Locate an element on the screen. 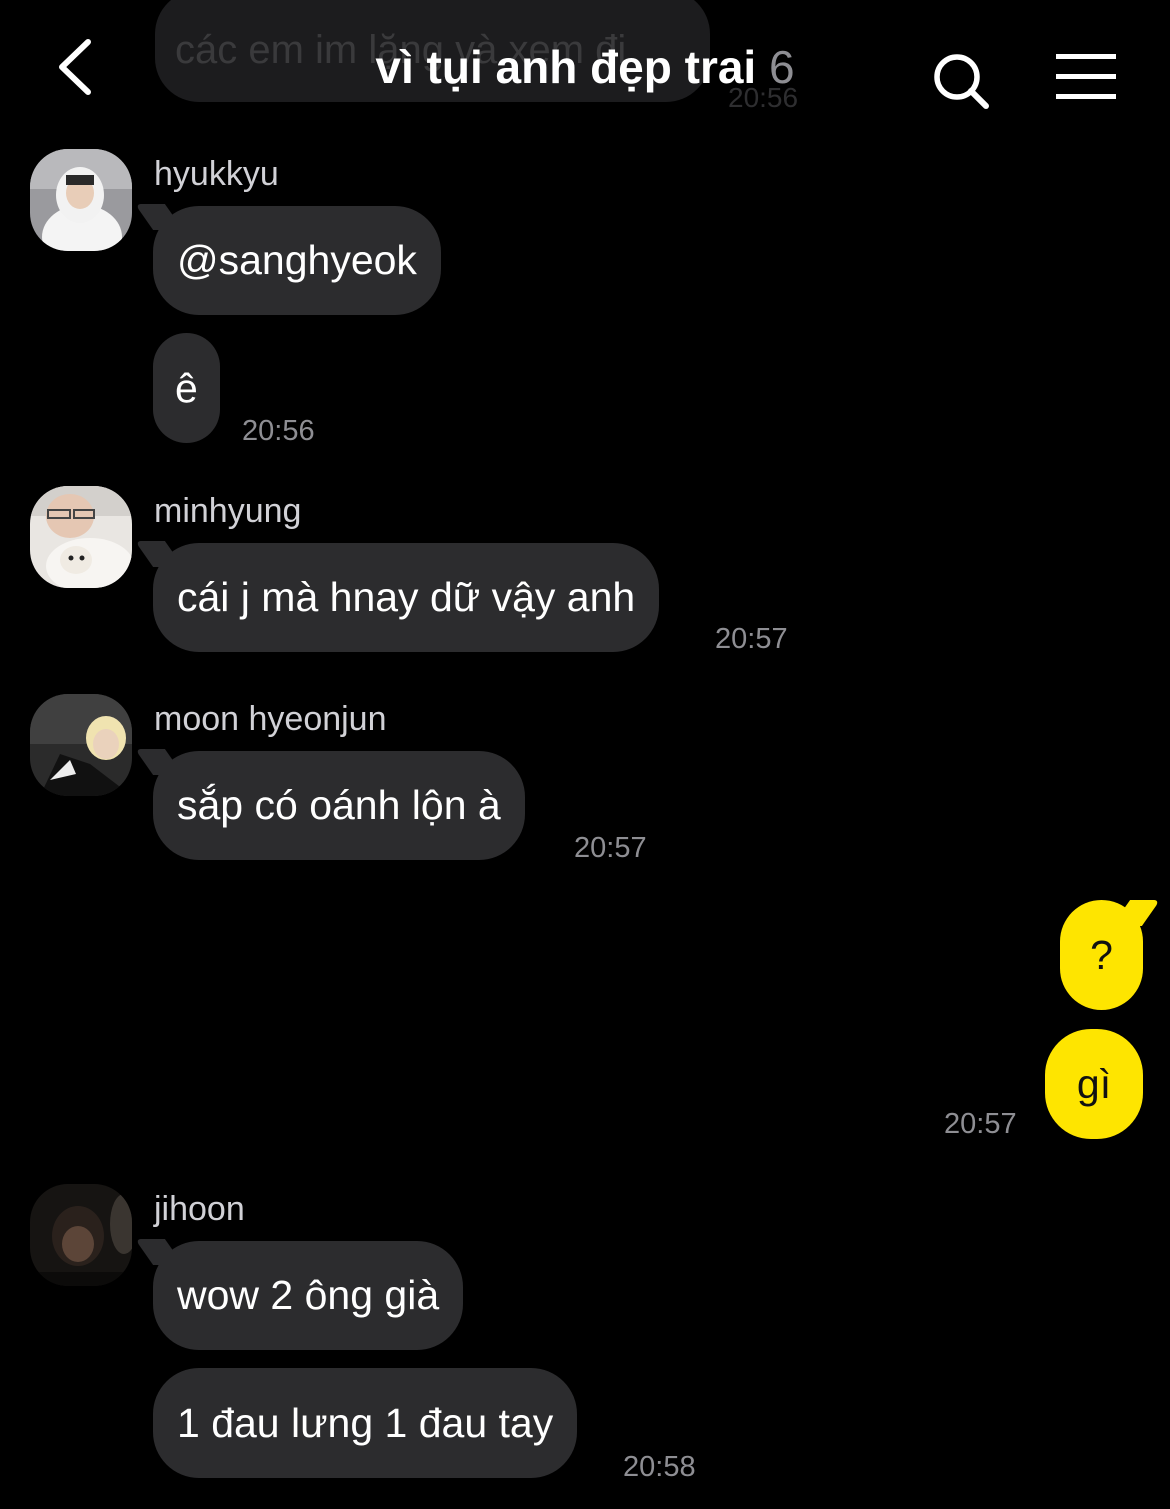 The width and height of the screenshot is (1170, 1509). message-bubble: 1 đau lưng 1 đau tay is located at coordinates (365, 1423).